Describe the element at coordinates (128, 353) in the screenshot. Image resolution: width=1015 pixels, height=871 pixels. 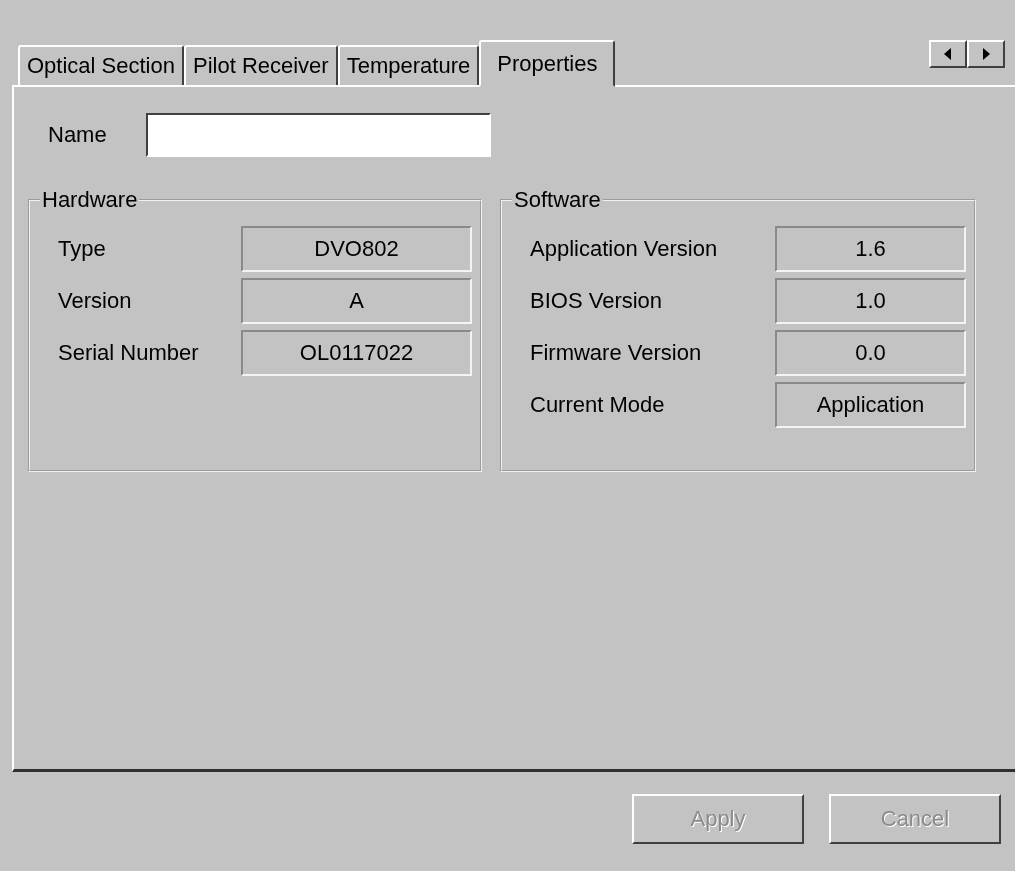
I see `field-label: Serial Number` at that location.